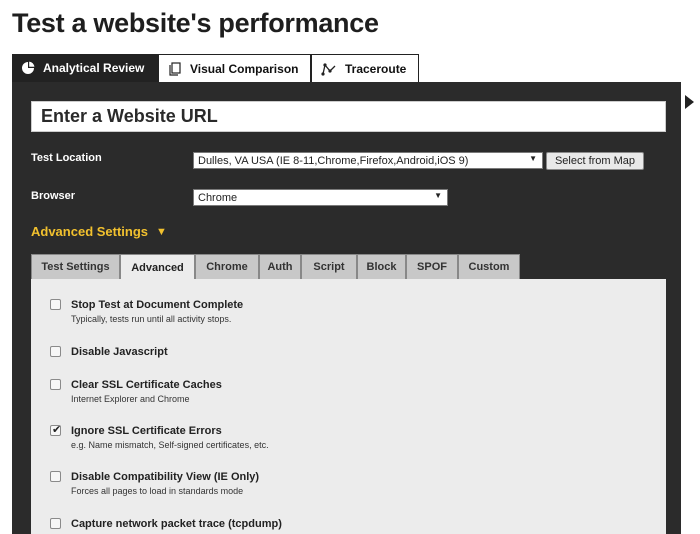  What do you see at coordinates (218, 197) in the screenshot?
I see `select-value: Chrome` at bounding box center [218, 197].